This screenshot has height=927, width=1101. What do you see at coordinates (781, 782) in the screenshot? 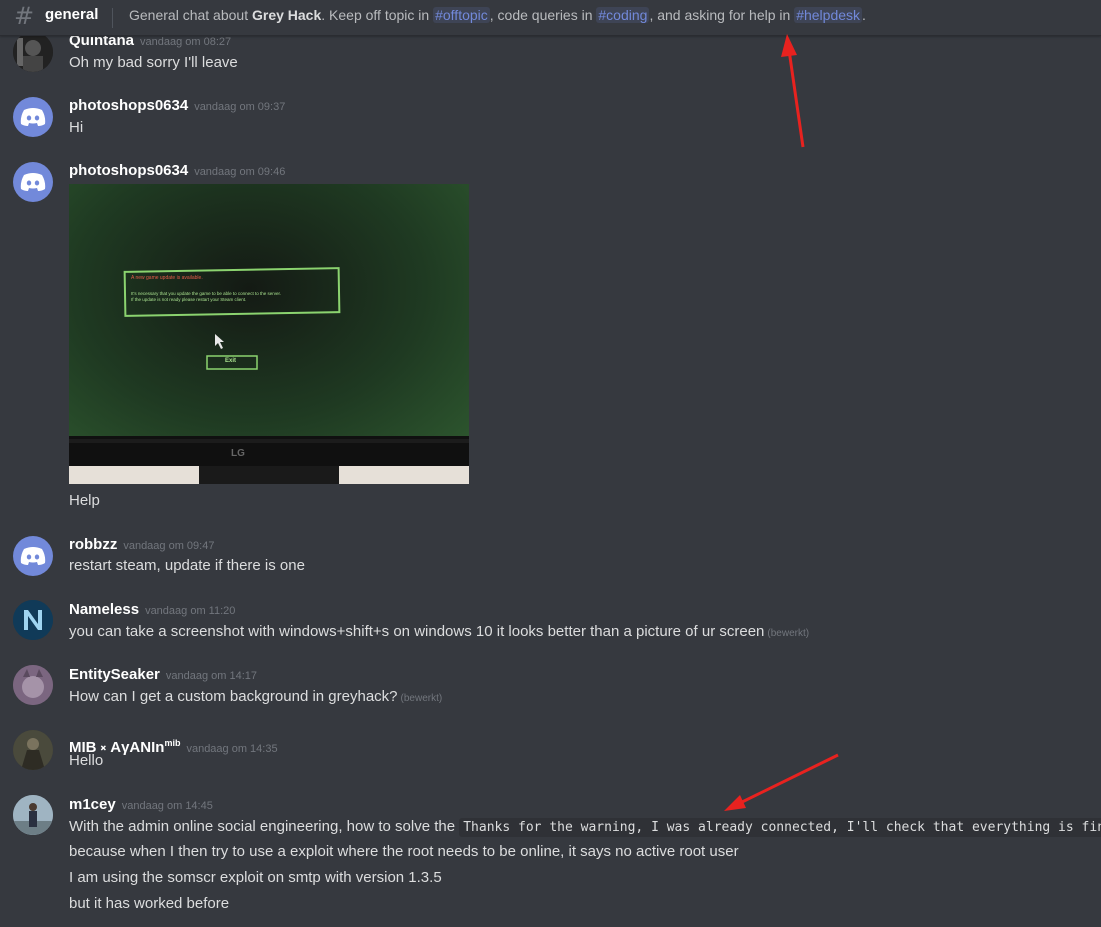
I see `arrow-to-code-icon` at bounding box center [781, 782].